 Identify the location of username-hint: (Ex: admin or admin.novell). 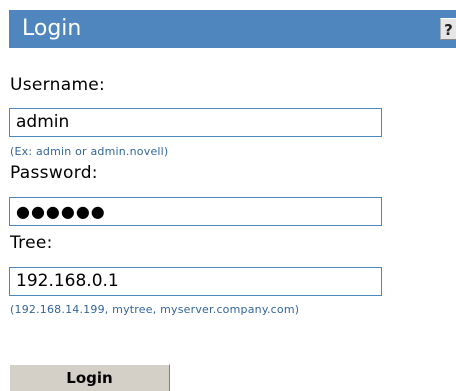
(89, 151).